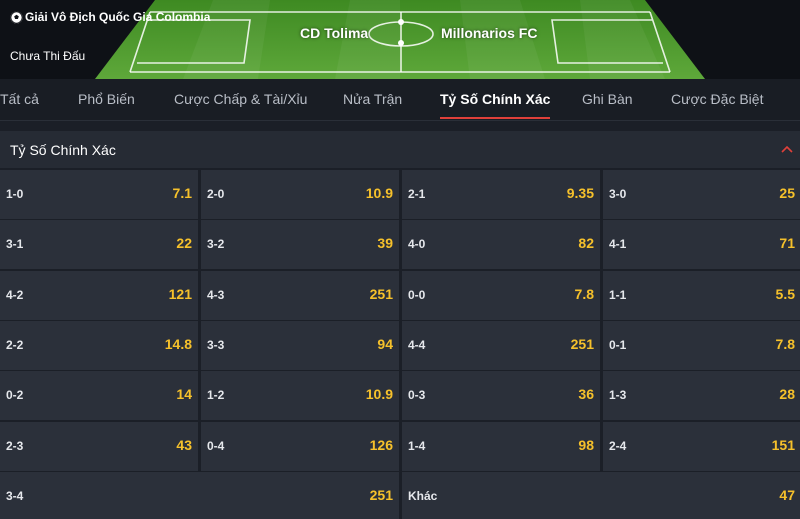 The width and height of the screenshot is (800, 519). I want to click on odd-value: 5.5, so click(785, 293).